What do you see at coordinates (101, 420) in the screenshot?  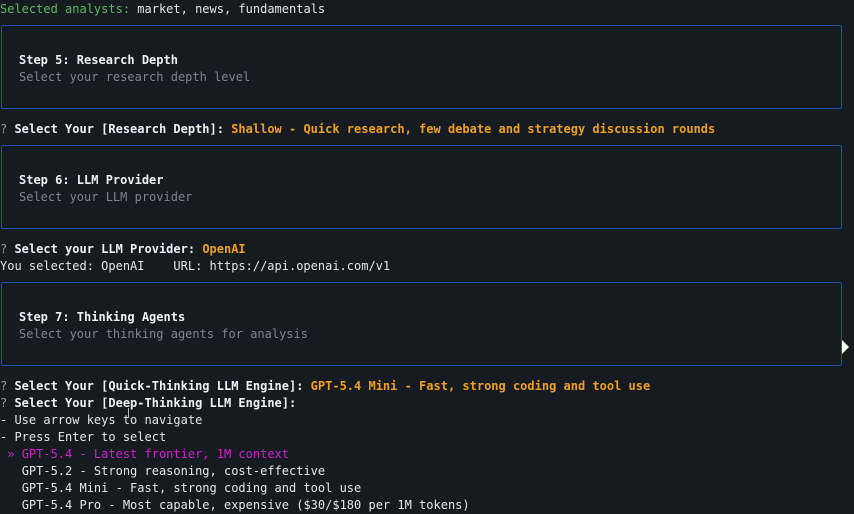 I see `hint-navigate: - Use arrow keys to navigate` at bounding box center [101, 420].